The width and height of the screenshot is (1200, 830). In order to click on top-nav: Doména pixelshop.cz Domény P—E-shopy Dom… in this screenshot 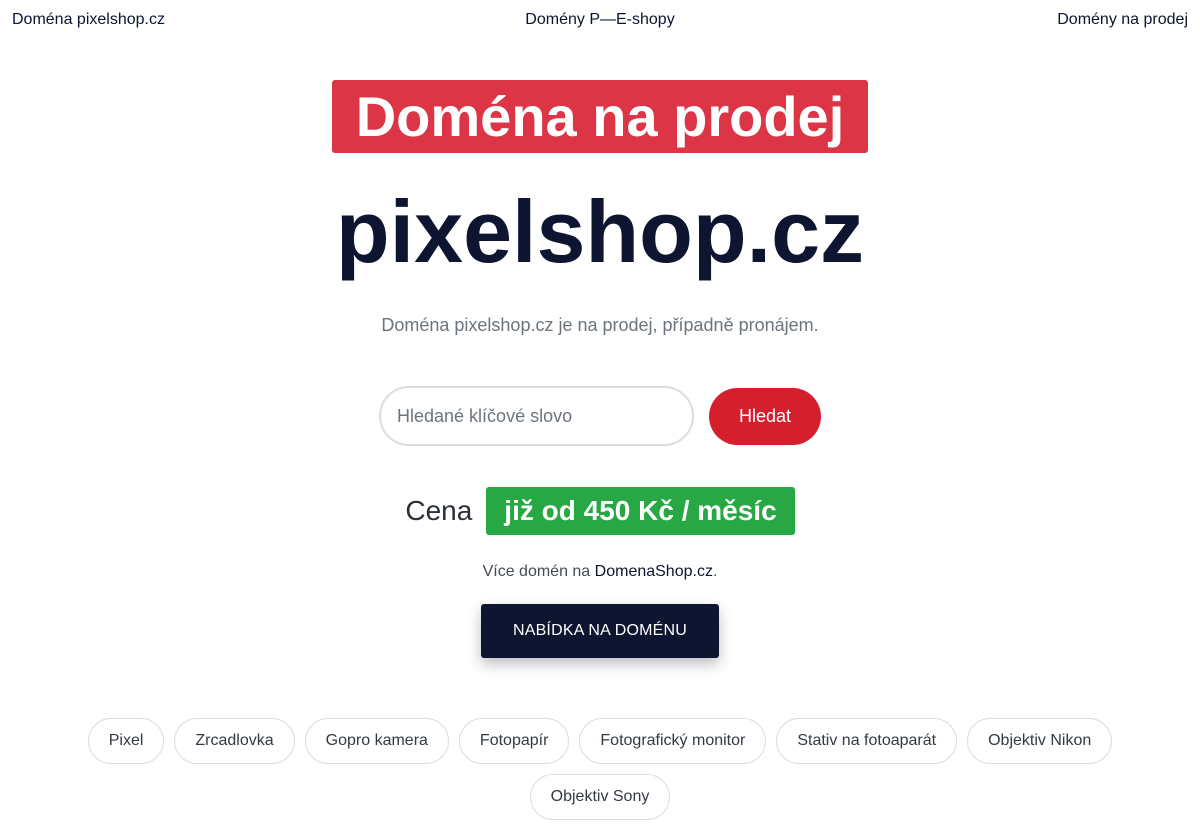, I will do `click(600, 20)`.